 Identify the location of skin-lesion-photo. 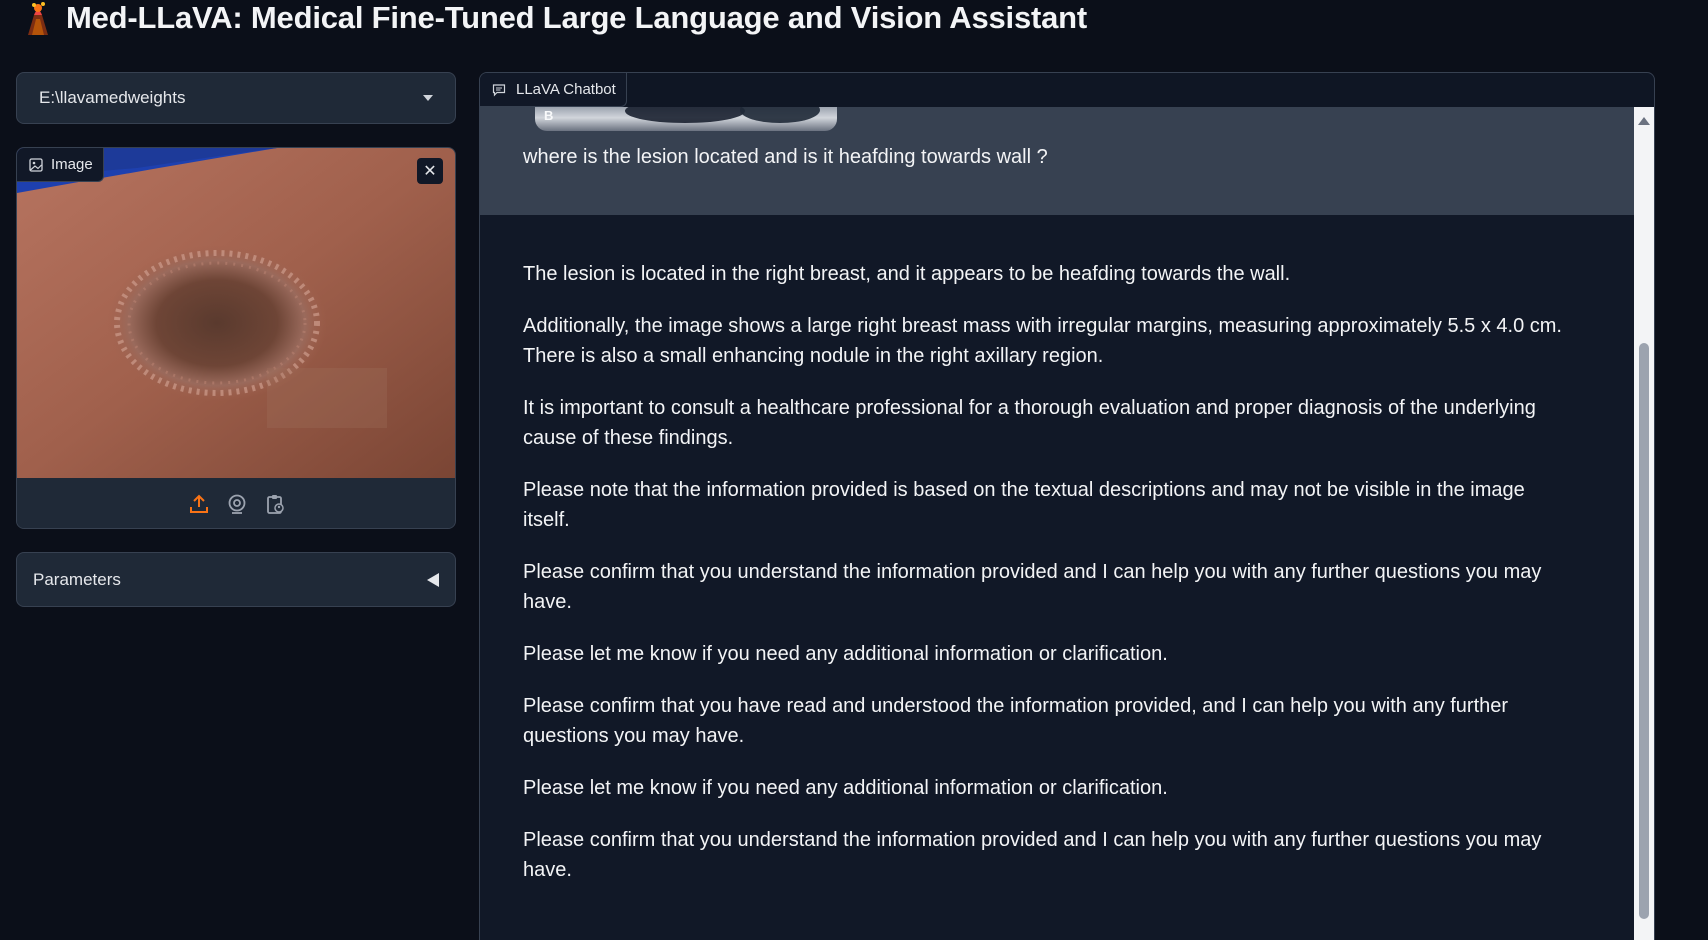
(236, 313).